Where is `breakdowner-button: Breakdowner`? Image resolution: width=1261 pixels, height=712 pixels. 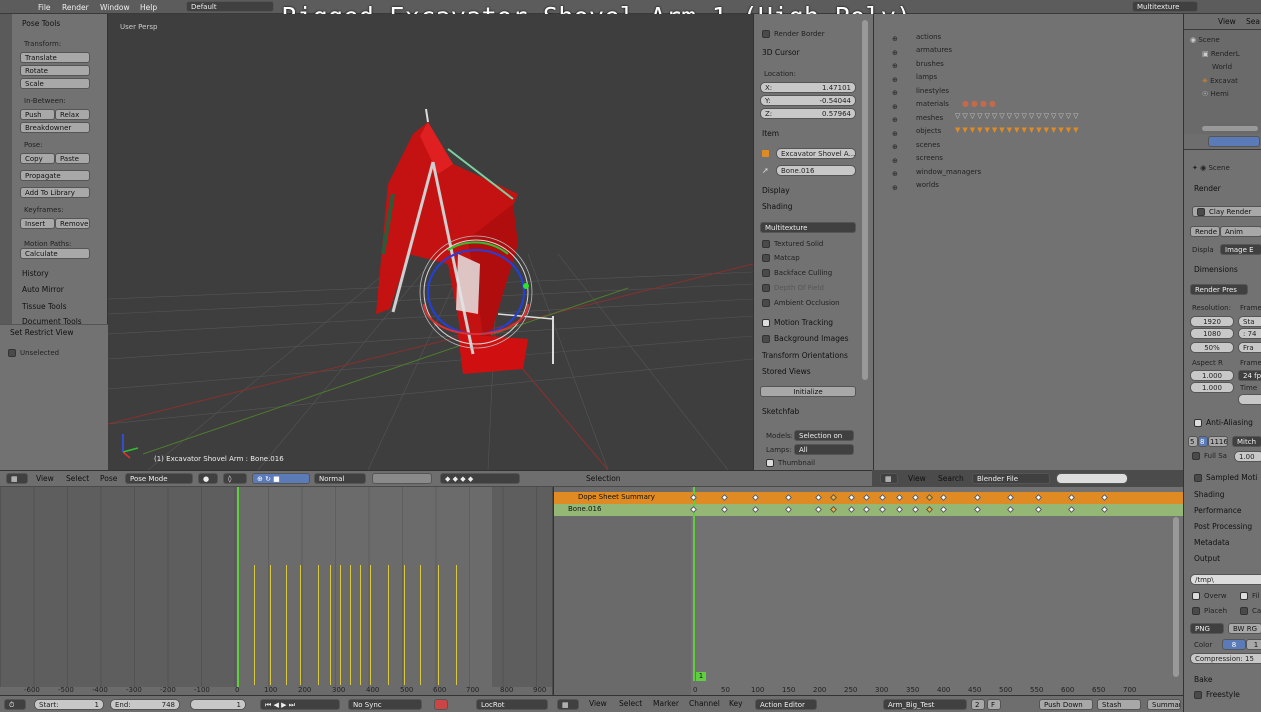
breakdowner-button: Breakdowner is located at coordinates (55, 127).